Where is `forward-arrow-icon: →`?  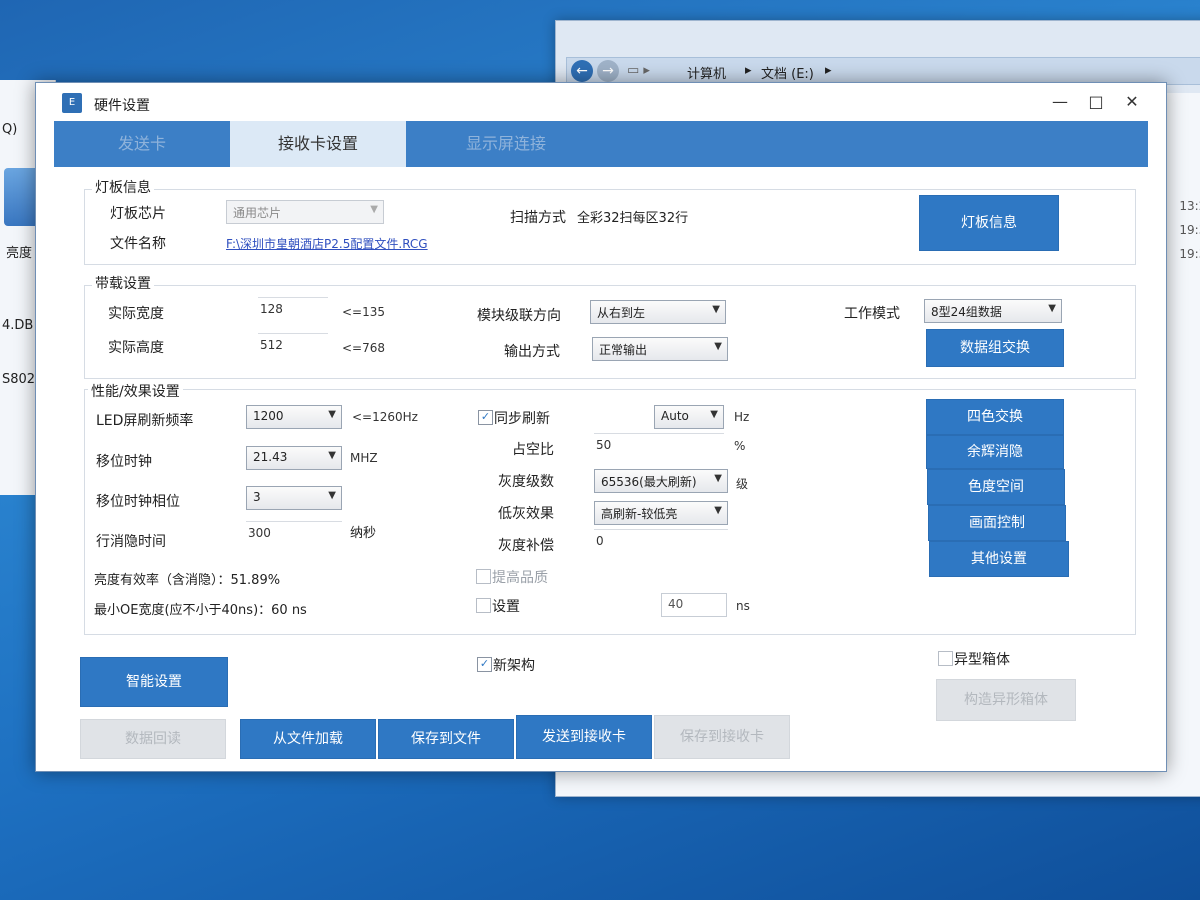
forward-arrow-icon: → is located at coordinates (608, 71).